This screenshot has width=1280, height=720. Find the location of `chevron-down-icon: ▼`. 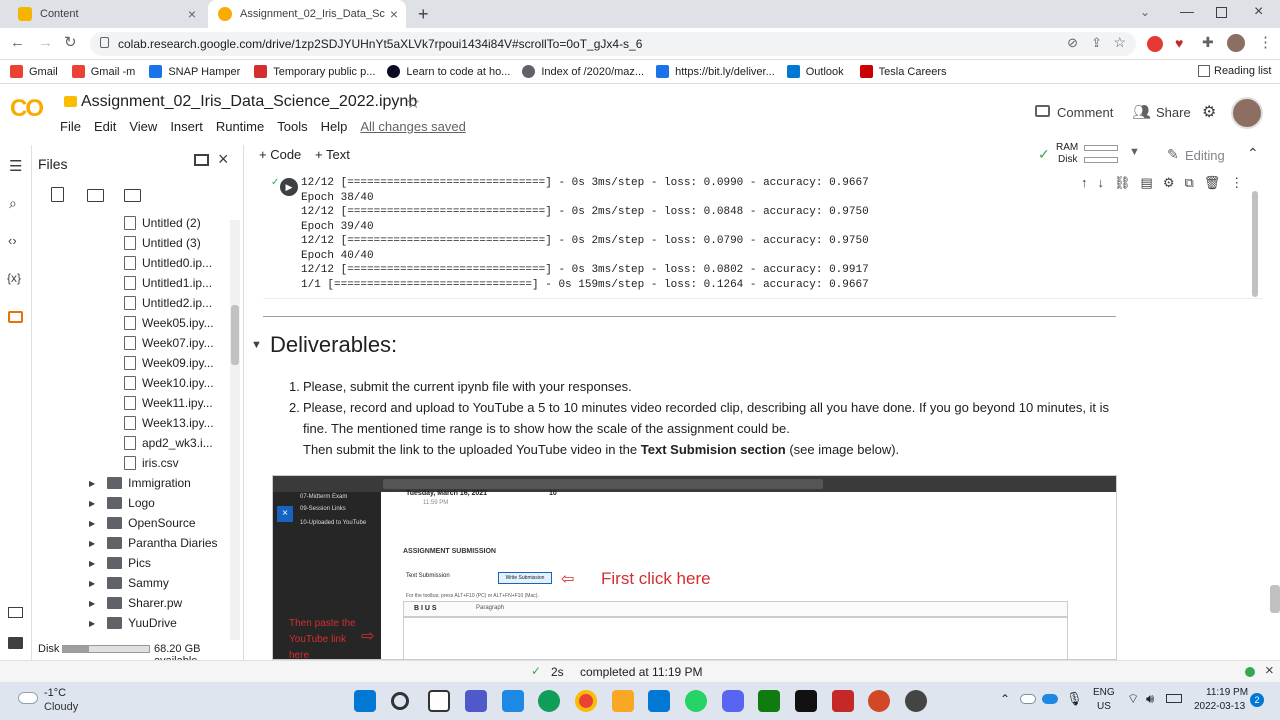

chevron-down-icon: ▼ is located at coordinates (1134, 152).